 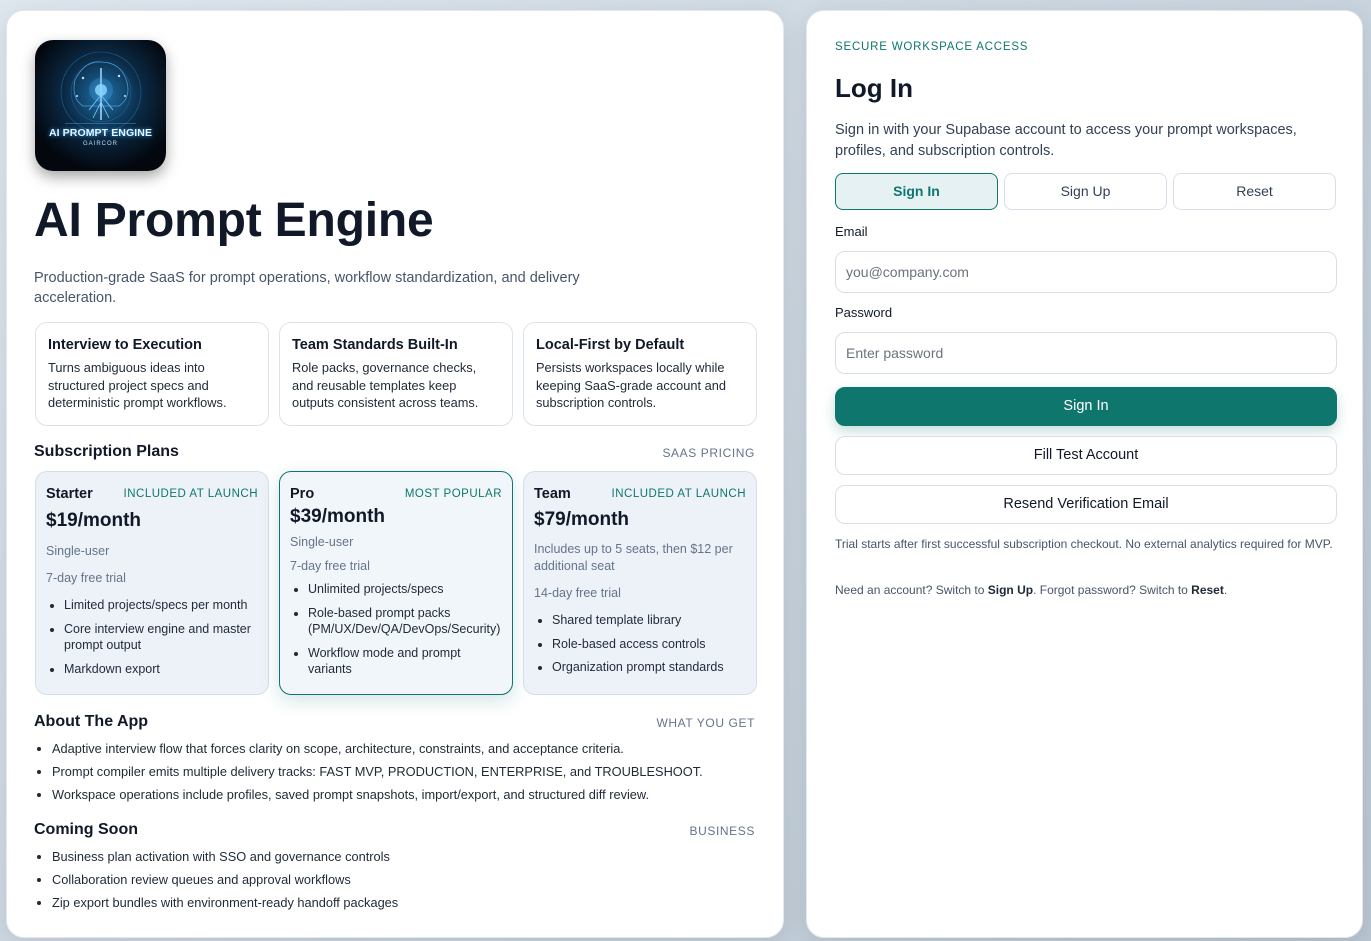 I want to click on feature-title: Local-First by Default, so click(x=610, y=345).